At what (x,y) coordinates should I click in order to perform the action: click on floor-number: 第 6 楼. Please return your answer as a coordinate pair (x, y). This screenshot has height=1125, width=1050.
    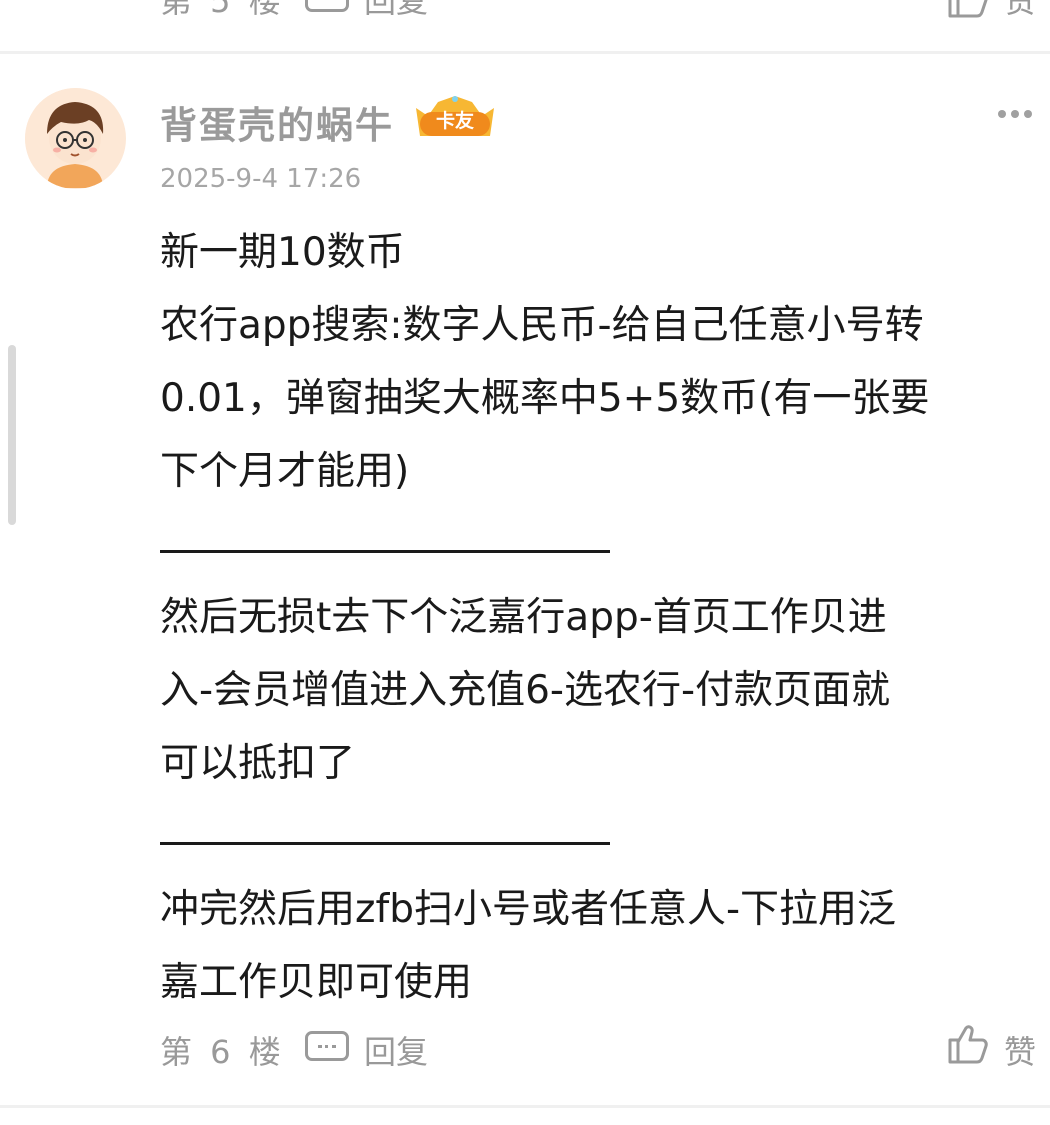
    Looking at the image, I should click on (222, 1052).